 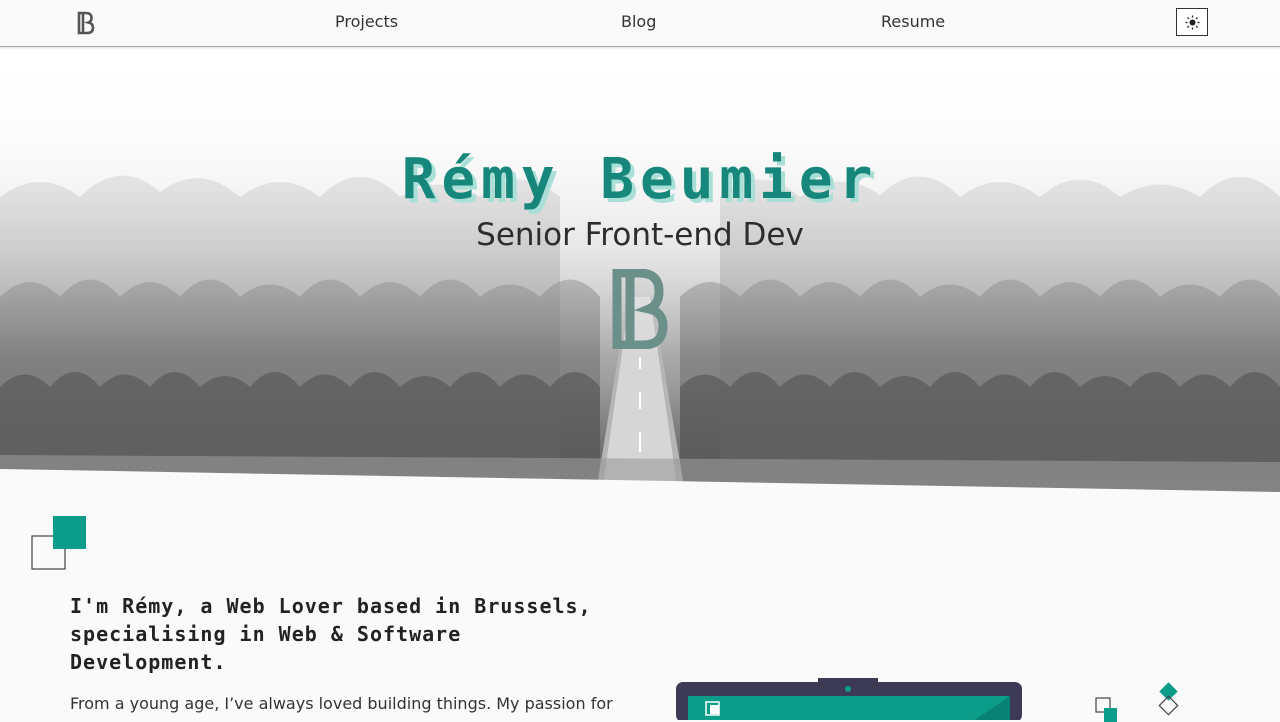 What do you see at coordinates (1137, 702) in the screenshot?
I see `decorative-shapes` at bounding box center [1137, 702].